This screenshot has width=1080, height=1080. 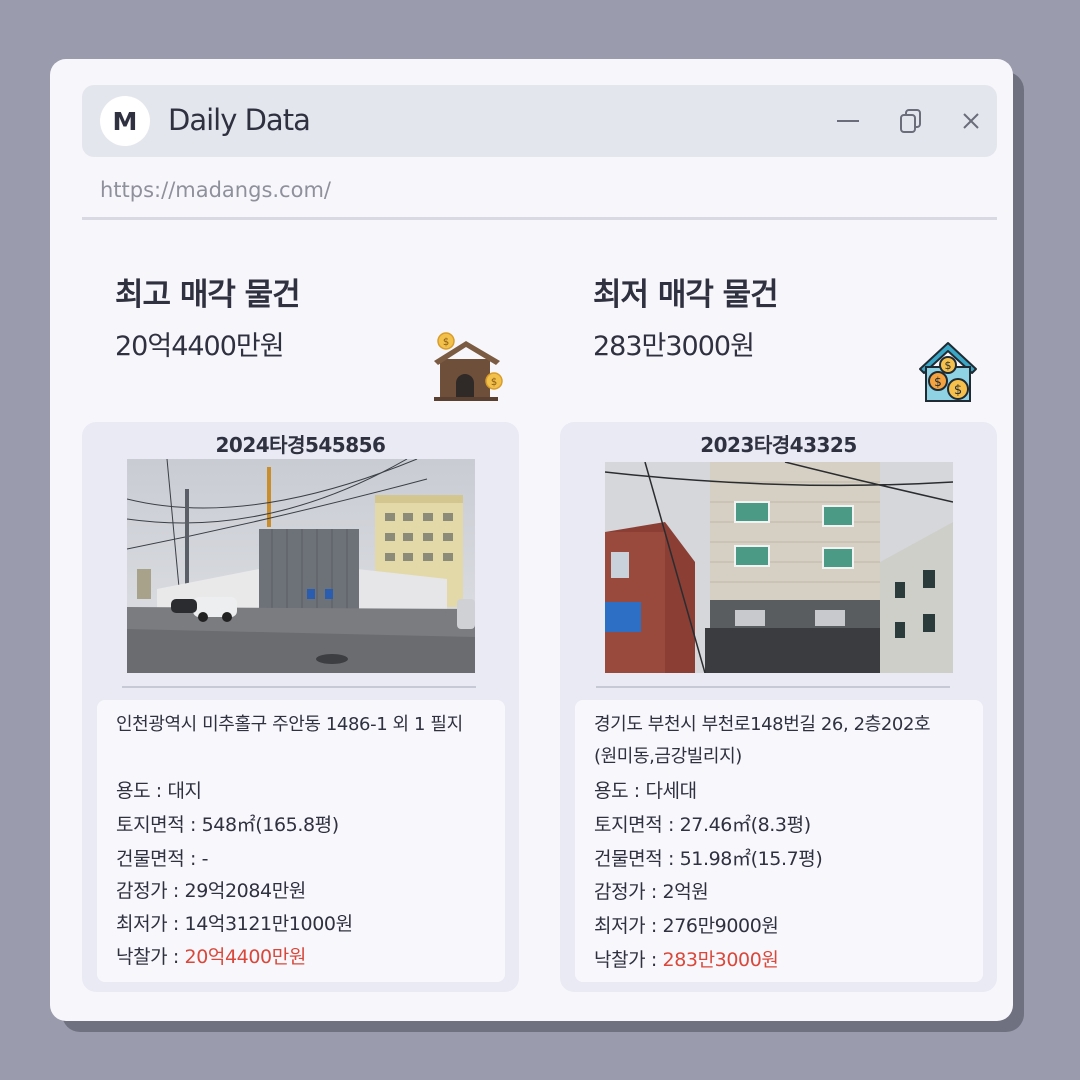 What do you see at coordinates (289, 724) in the screenshot?
I see `property-address: 인천광역시 미추홀구 주안동 1486-1 외 1 필지` at bounding box center [289, 724].